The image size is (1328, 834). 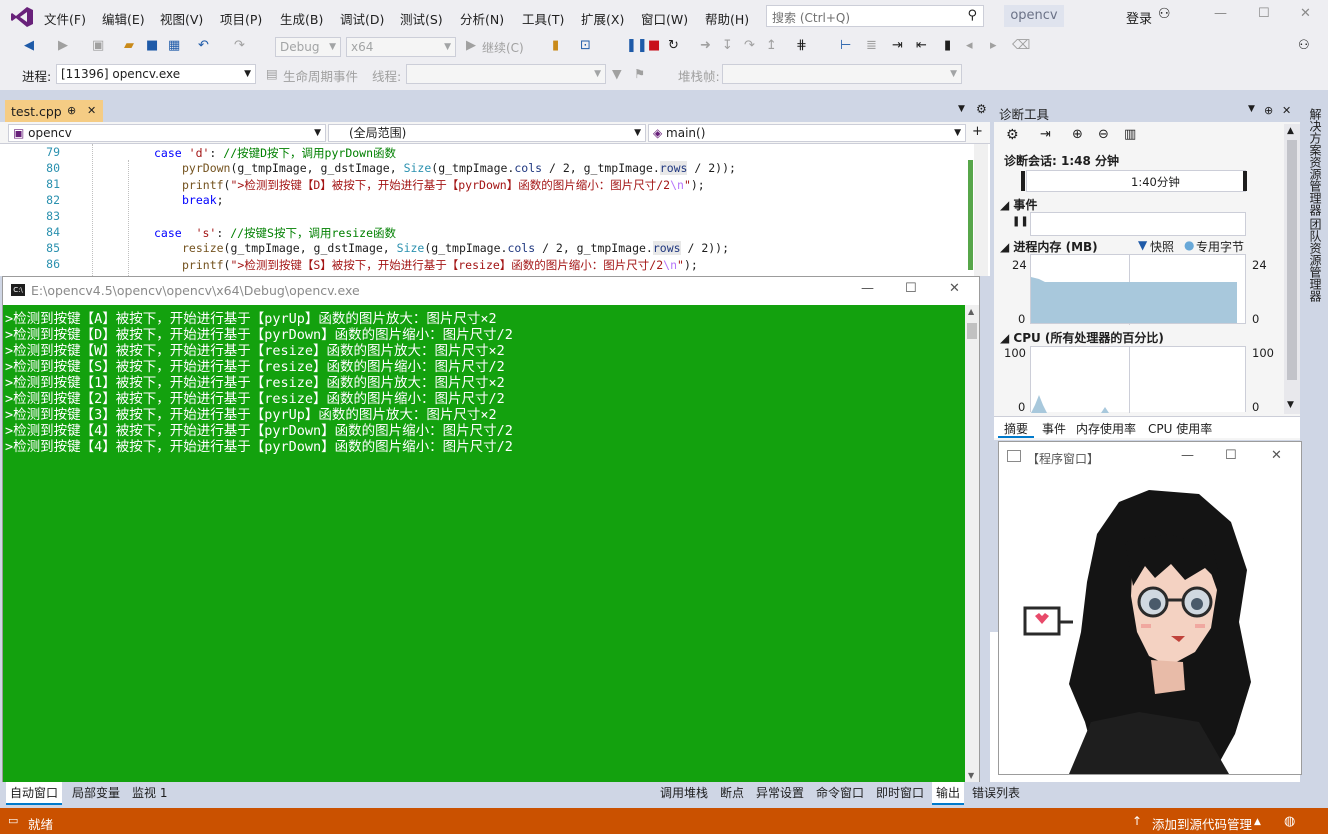 What do you see at coordinates (543, 18) in the screenshot?
I see `menu-tools: 工具(T)` at bounding box center [543, 18].